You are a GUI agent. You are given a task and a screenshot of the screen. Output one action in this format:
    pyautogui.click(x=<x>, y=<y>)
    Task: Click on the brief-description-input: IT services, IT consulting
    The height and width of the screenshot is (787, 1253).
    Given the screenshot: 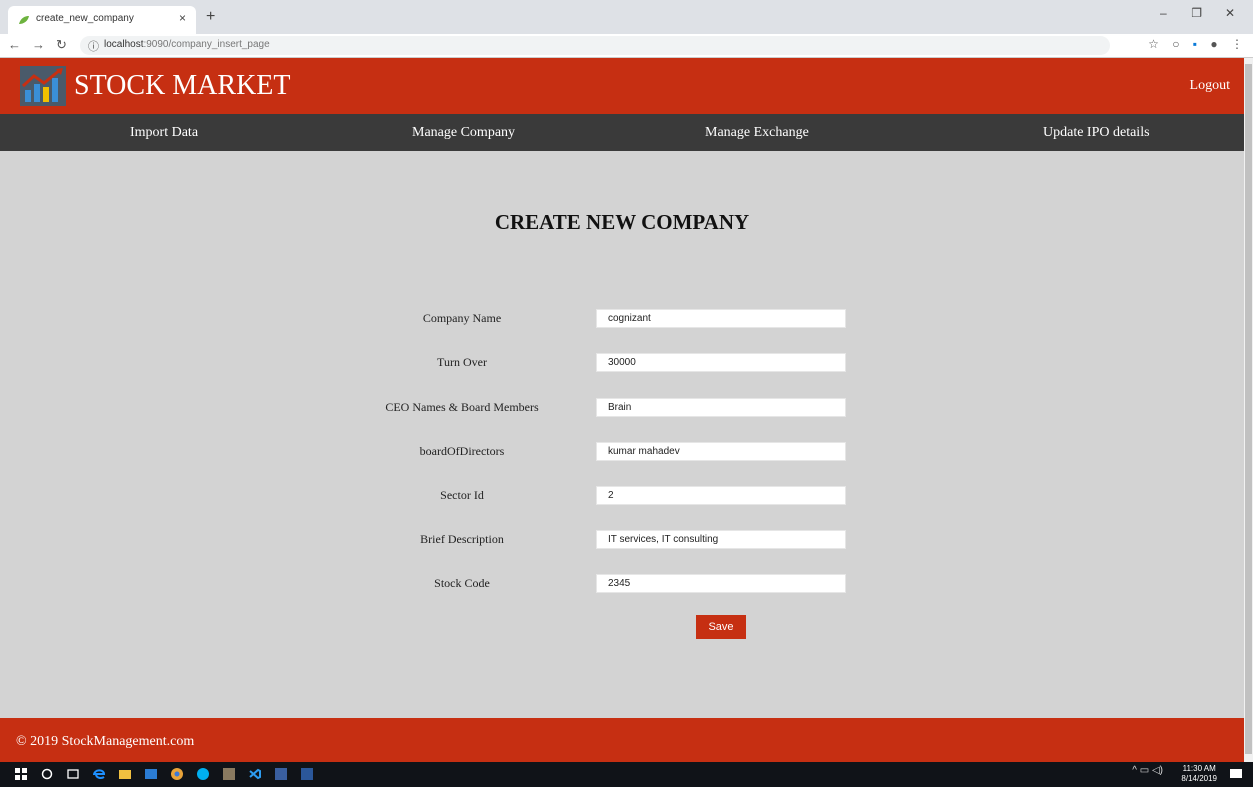 What is the action you would take?
    pyautogui.click(x=721, y=539)
    